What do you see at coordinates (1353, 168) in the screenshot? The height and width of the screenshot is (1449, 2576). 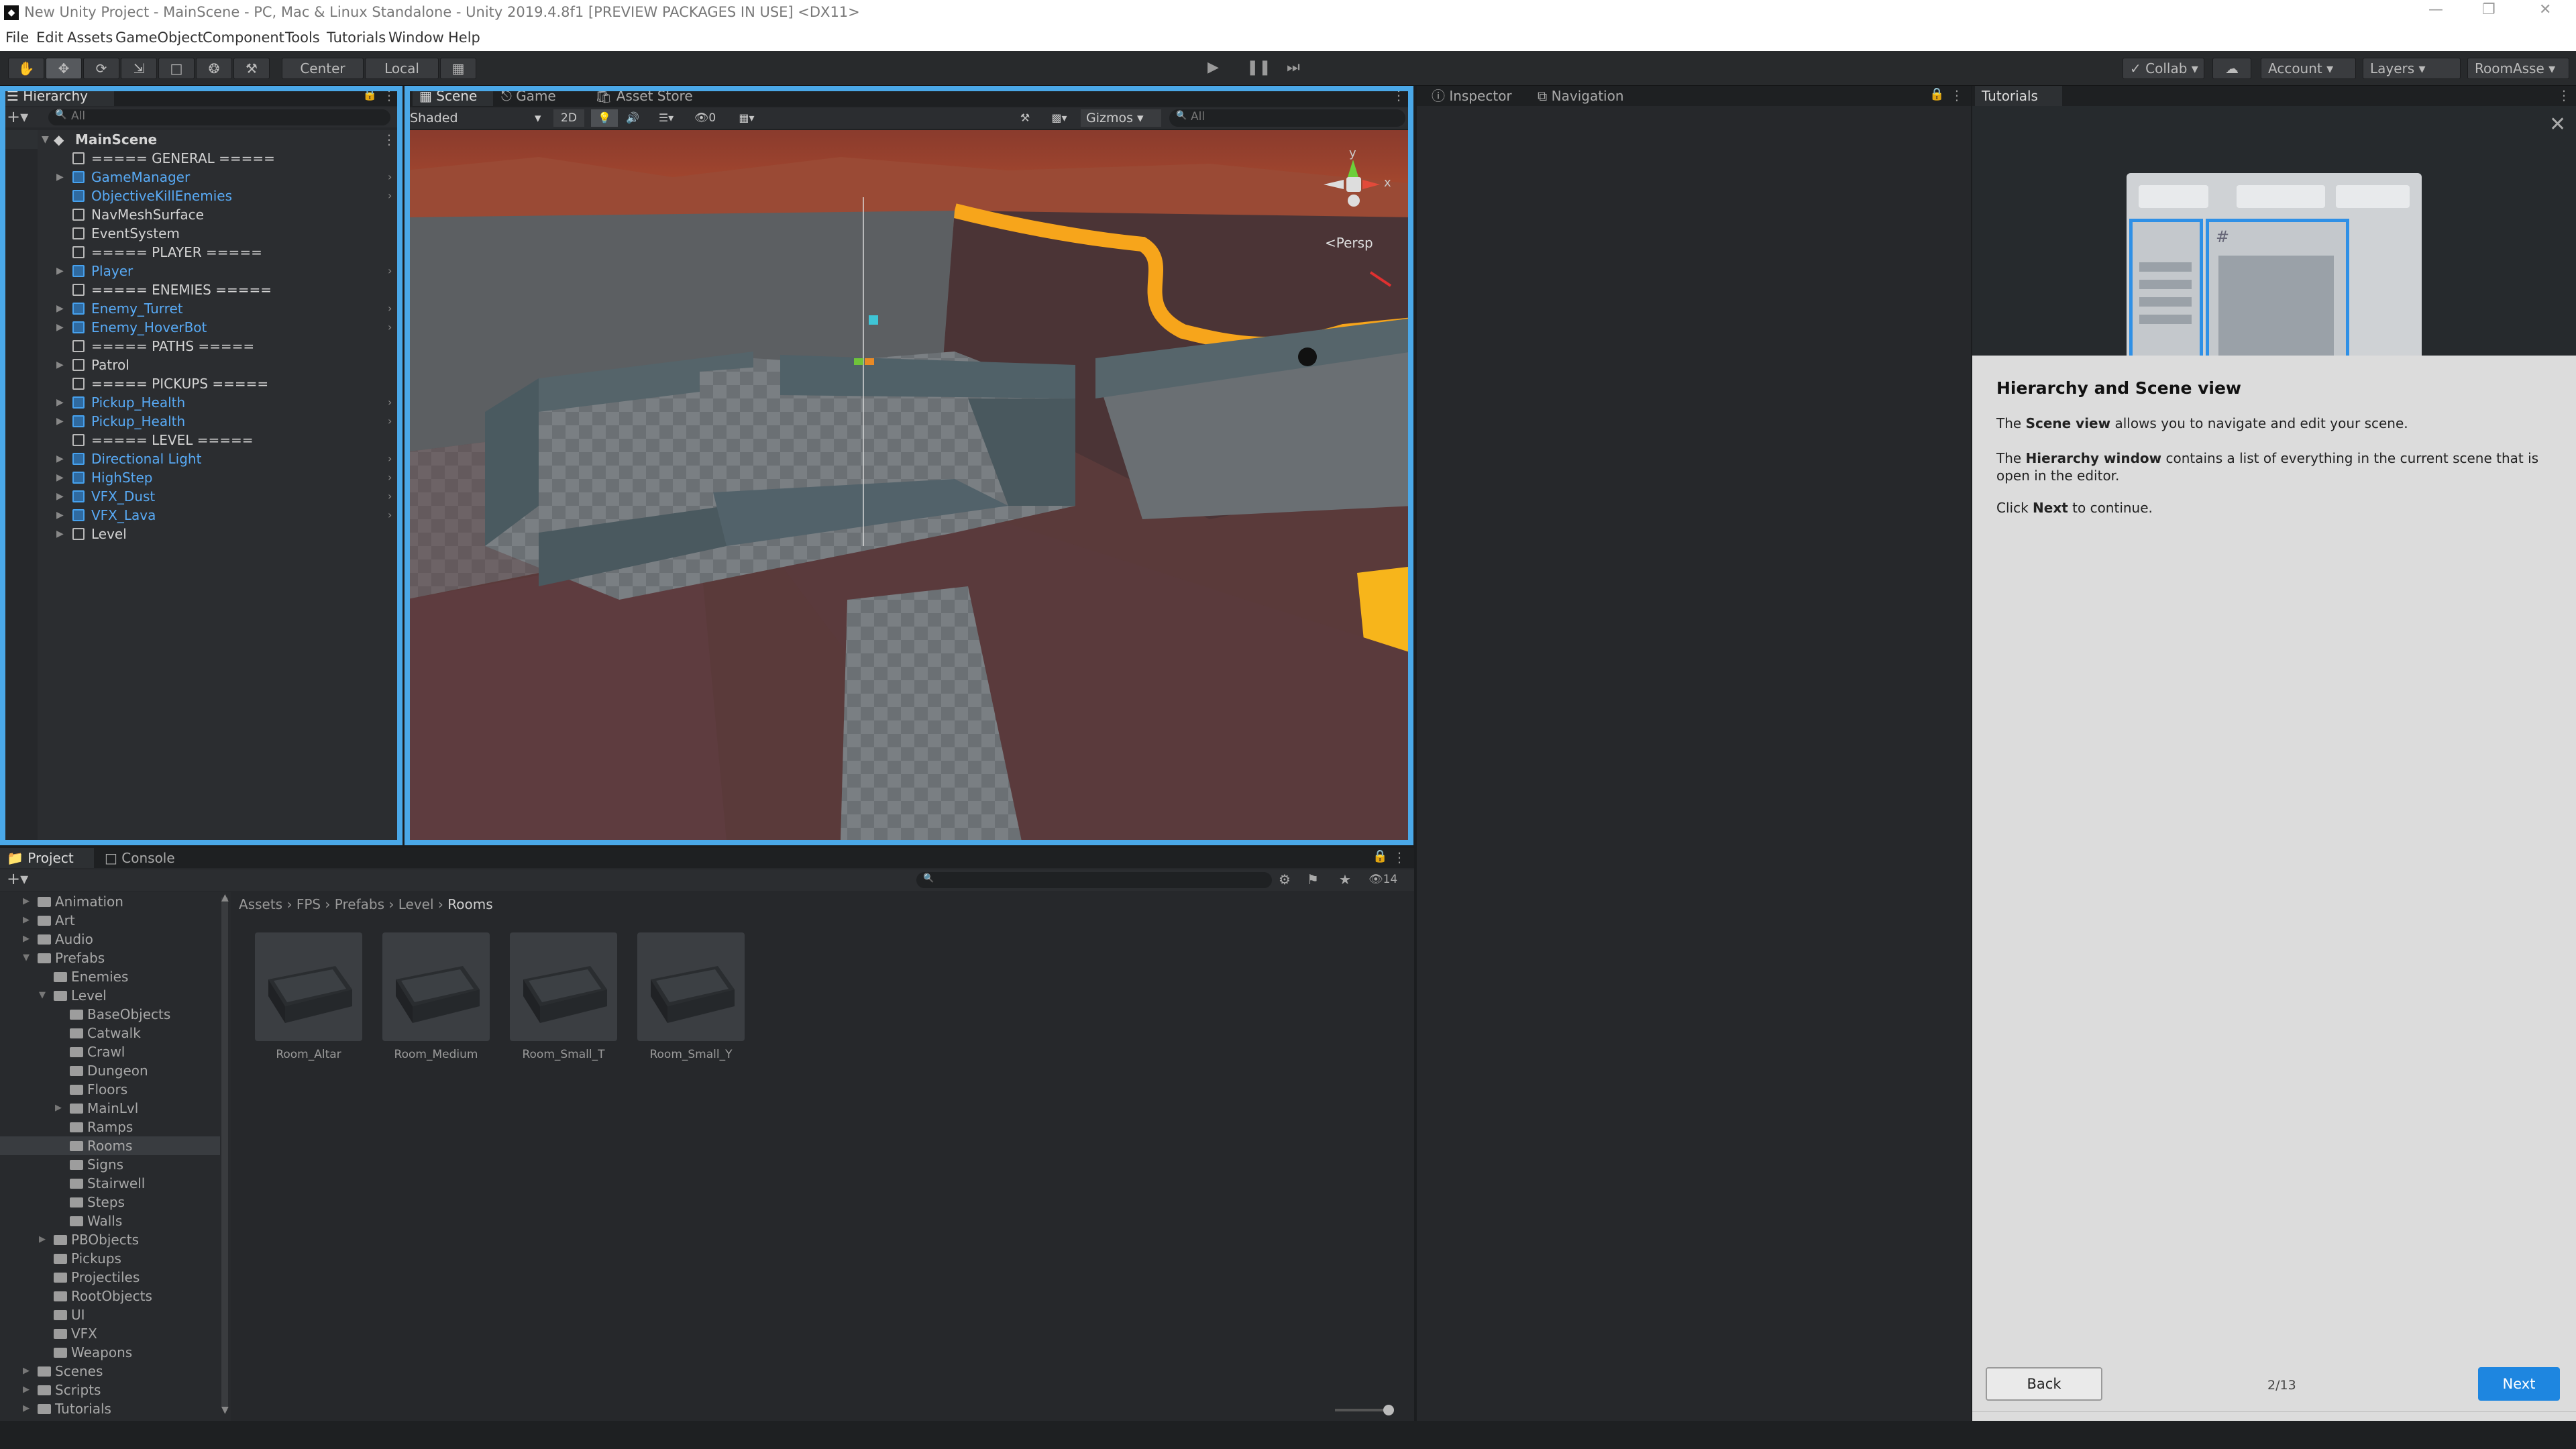 I see `gizmo-y-arrow-icon` at bounding box center [1353, 168].